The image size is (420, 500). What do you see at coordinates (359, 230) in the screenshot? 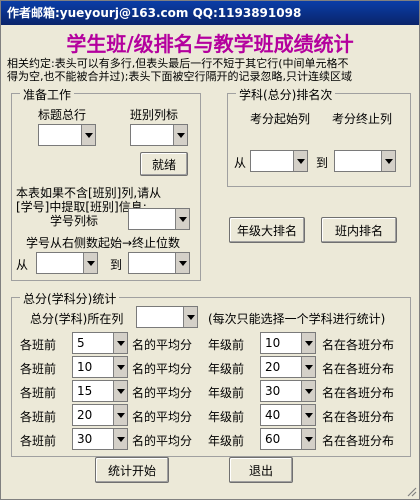
I see `class-rank-button: 班内排名` at bounding box center [359, 230].